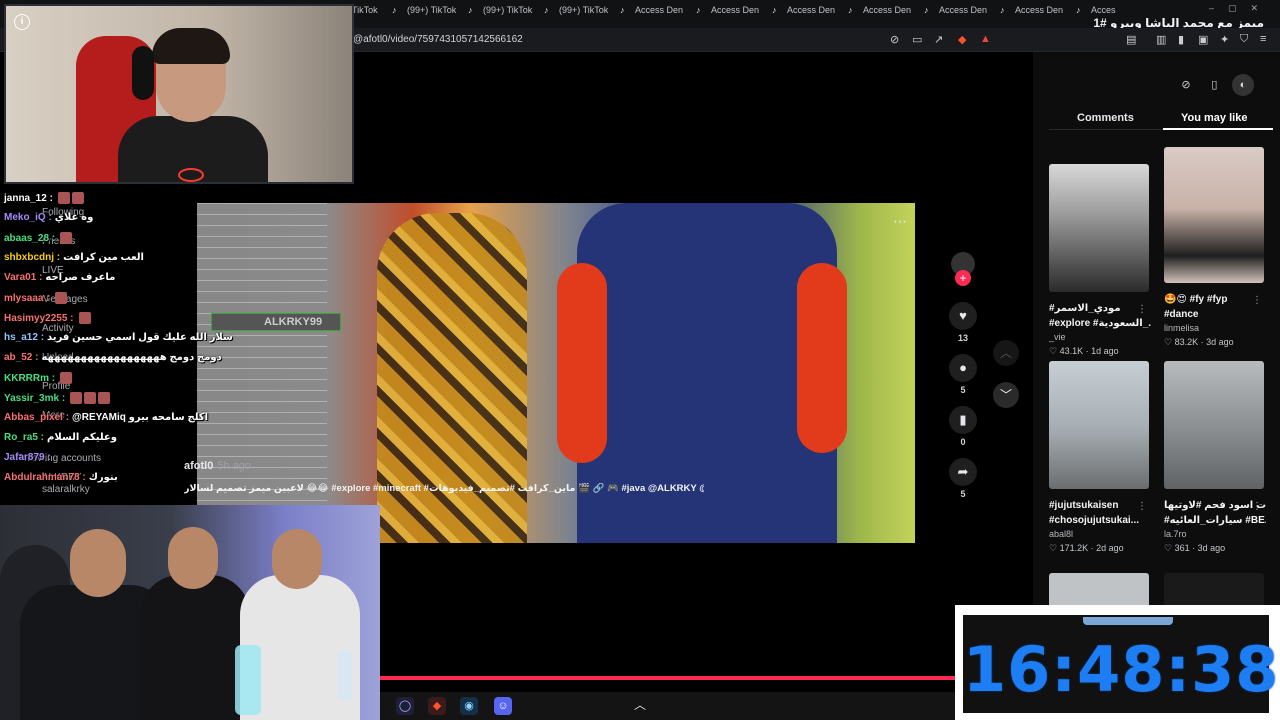  I want to click on chat-username: janna_12 :, so click(28, 198).